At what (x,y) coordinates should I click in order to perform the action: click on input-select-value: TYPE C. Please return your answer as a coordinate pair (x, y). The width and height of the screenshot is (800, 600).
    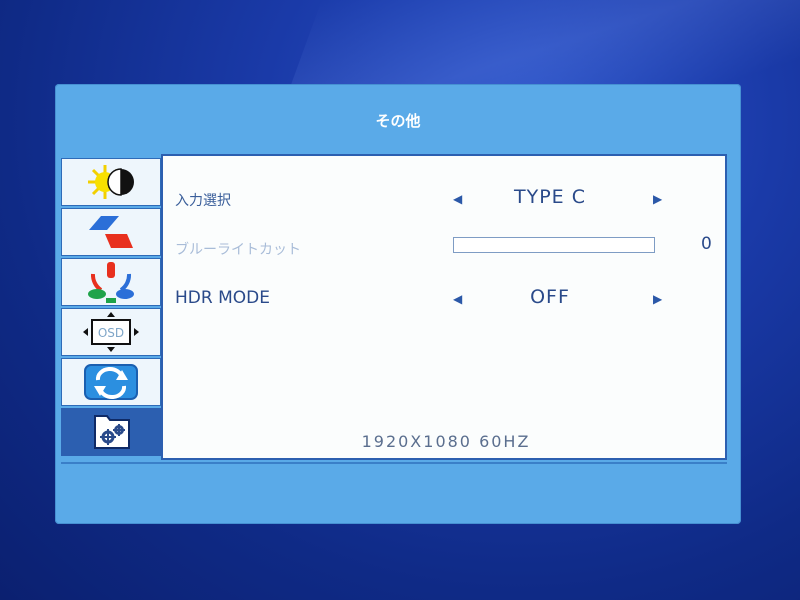
    Looking at the image, I should click on (550, 197).